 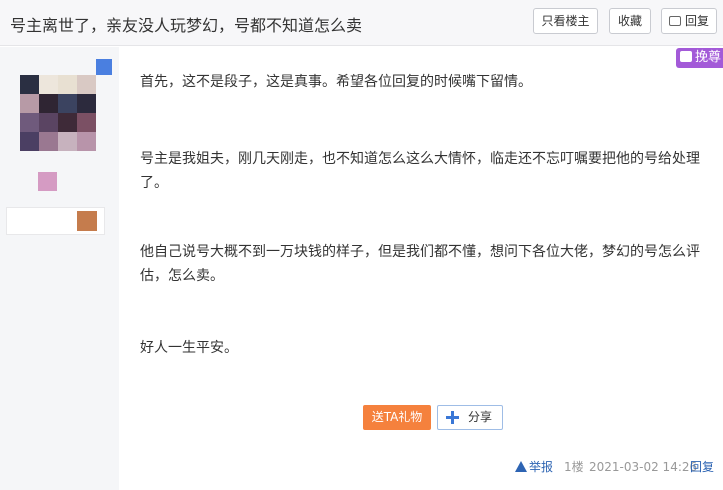 What do you see at coordinates (104, 67) in the screenshot?
I see `author-badge` at bounding box center [104, 67].